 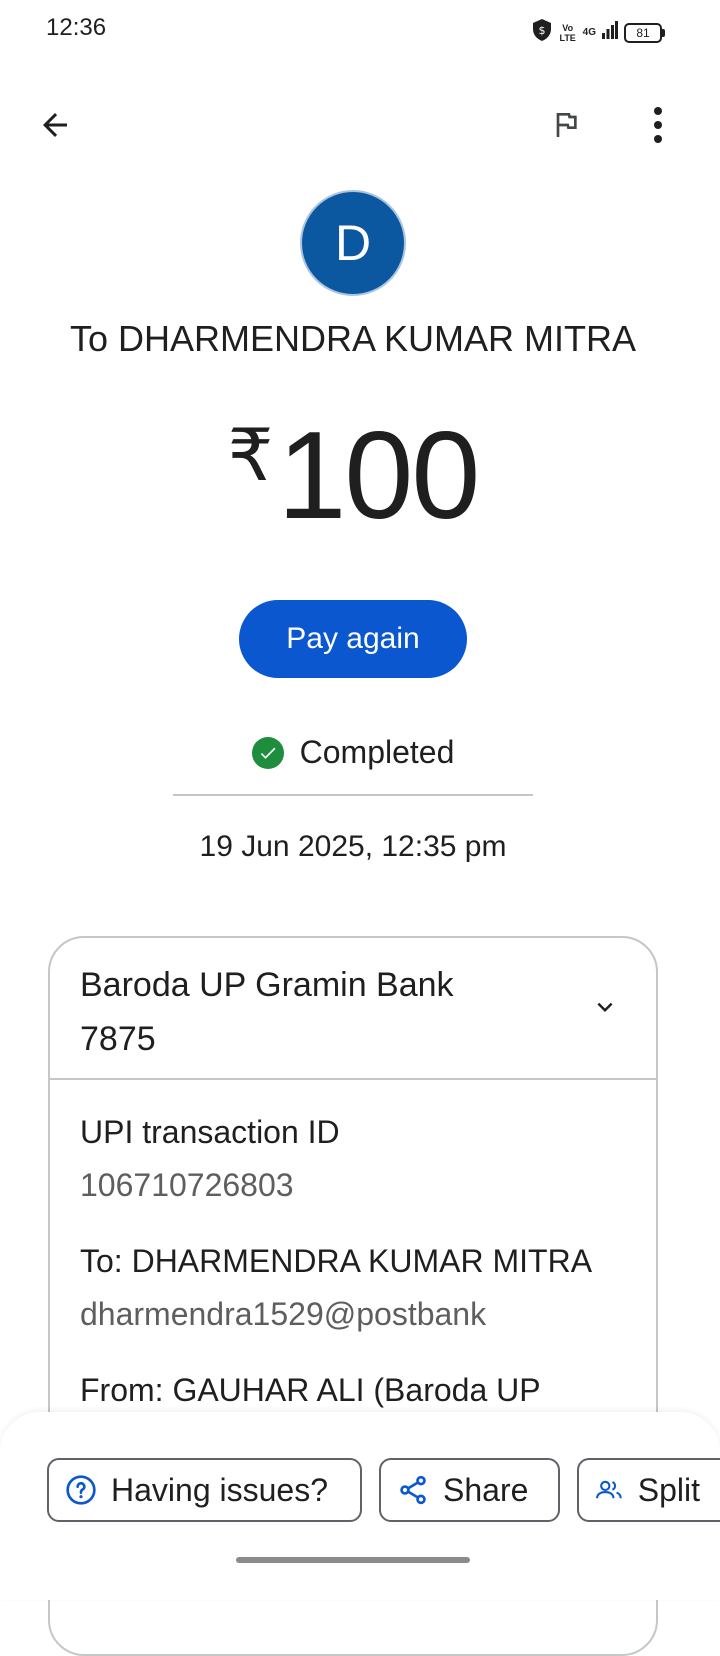 I want to click on check-circle-icon, so click(x=267, y=752).